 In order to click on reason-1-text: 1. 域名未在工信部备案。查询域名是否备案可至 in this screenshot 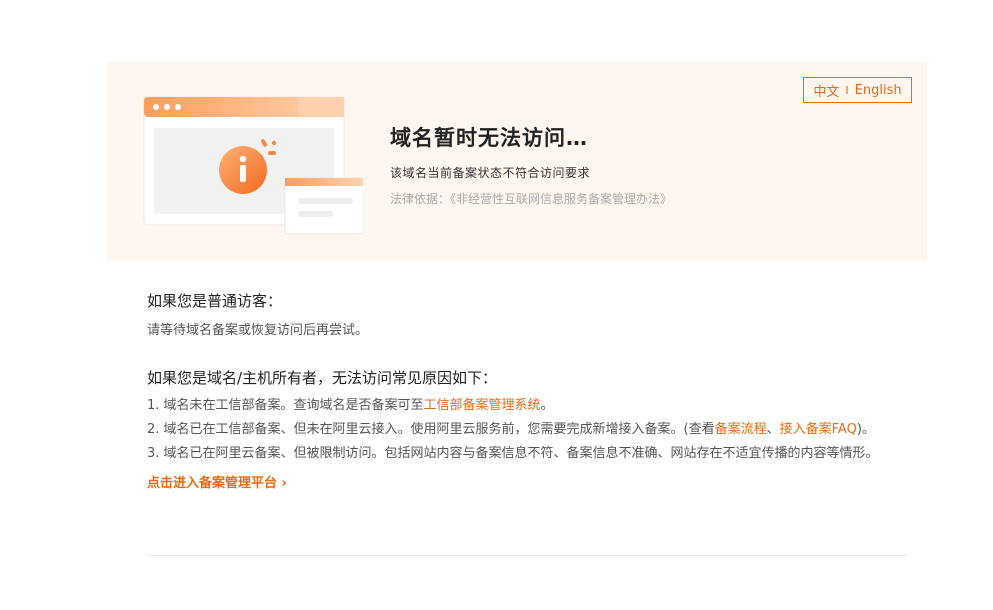, I will do `click(285, 405)`.